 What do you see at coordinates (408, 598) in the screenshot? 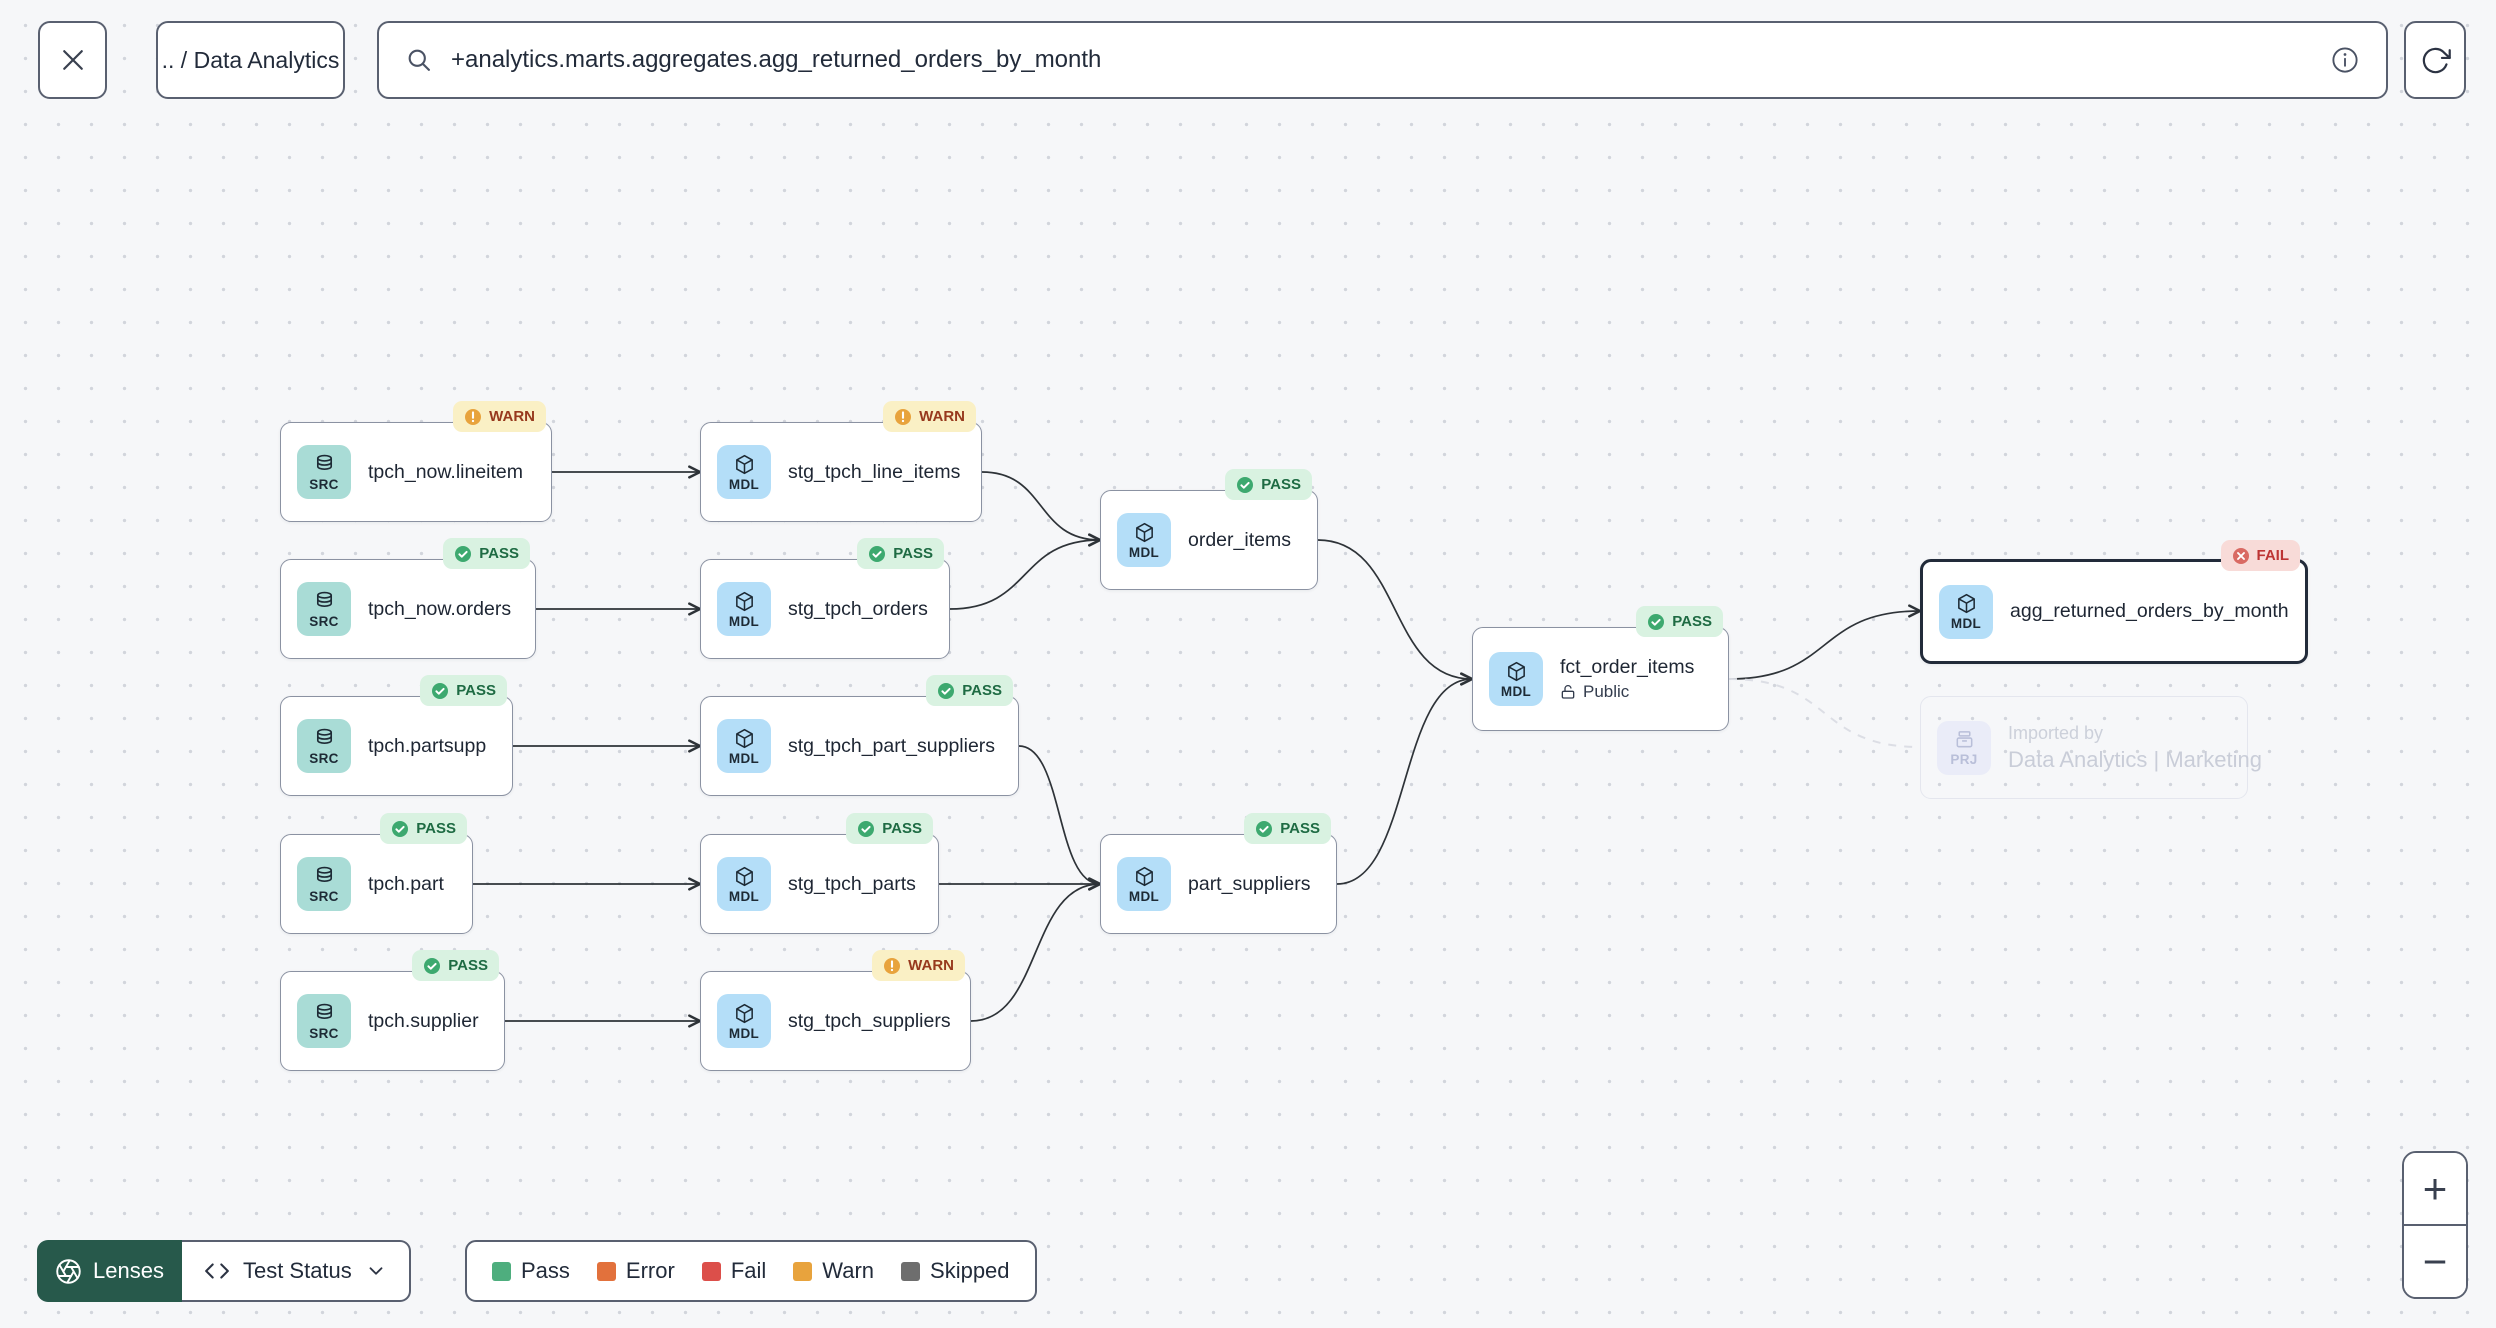
I see `node-tpch-now-orders: PASS SRC tpch_now.orders` at bounding box center [408, 598].